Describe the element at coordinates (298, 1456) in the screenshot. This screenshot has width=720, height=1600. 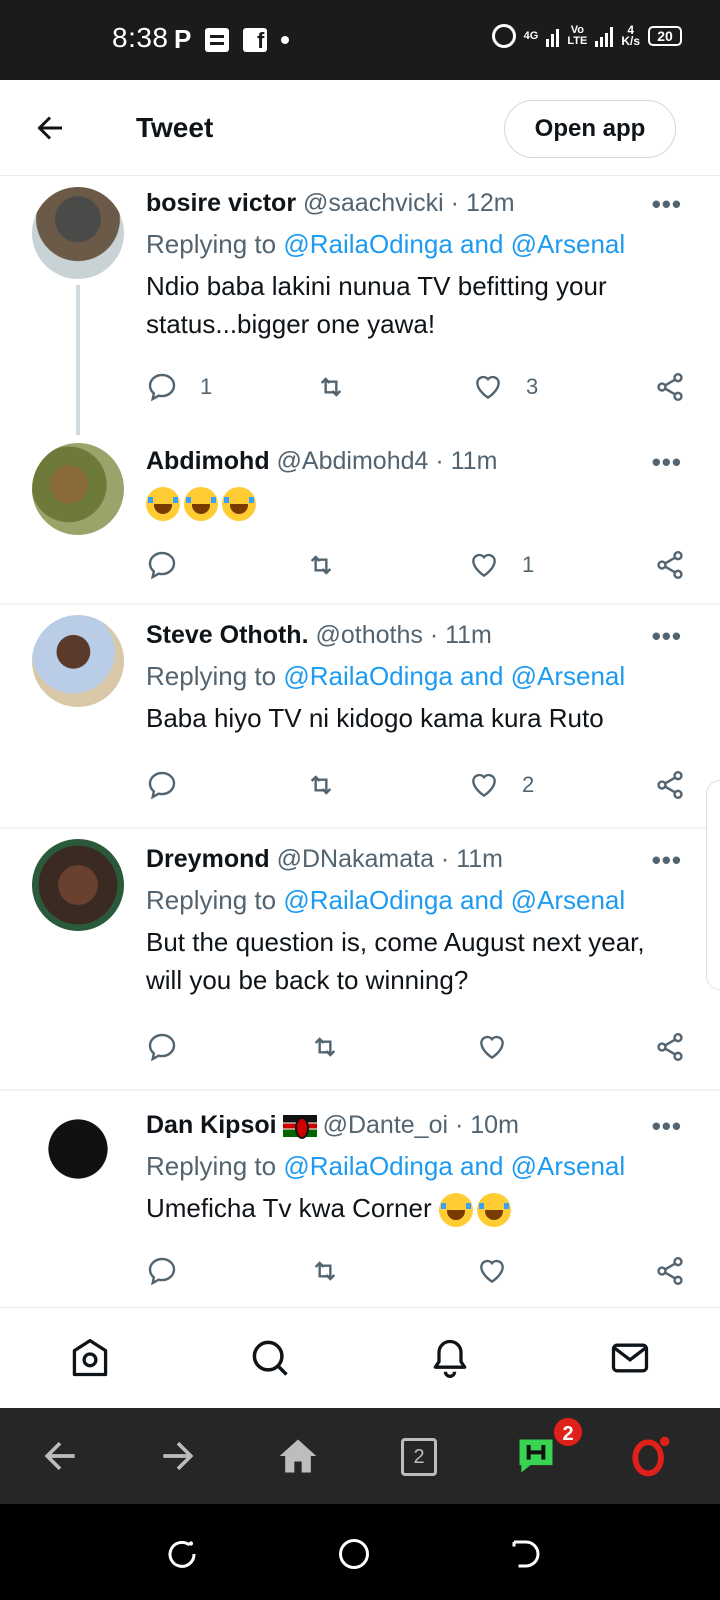
I see `browser-home-icon` at that location.